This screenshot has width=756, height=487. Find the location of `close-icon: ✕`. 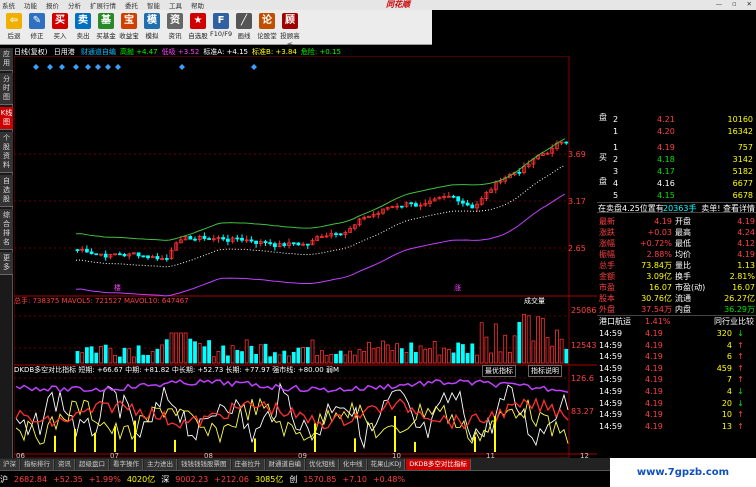

close-icon: ✕ is located at coordinates (749, 4).